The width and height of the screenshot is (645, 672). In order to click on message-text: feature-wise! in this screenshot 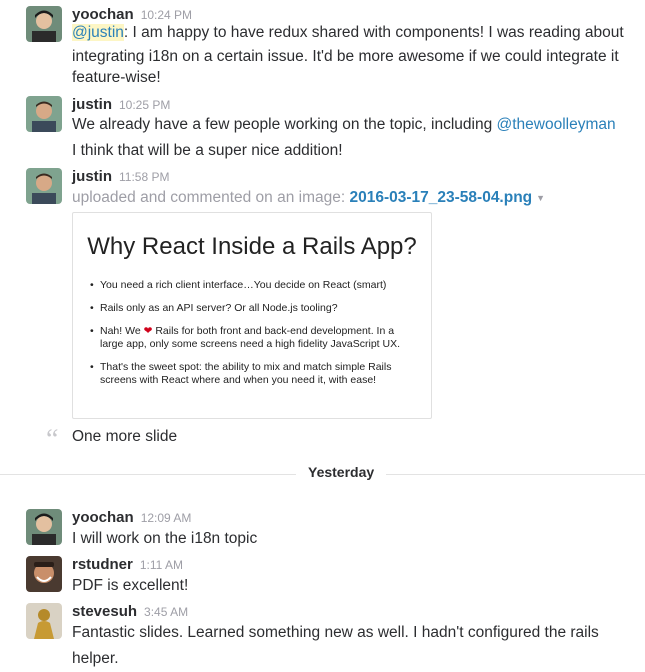, I will do `click(116, 77)`.